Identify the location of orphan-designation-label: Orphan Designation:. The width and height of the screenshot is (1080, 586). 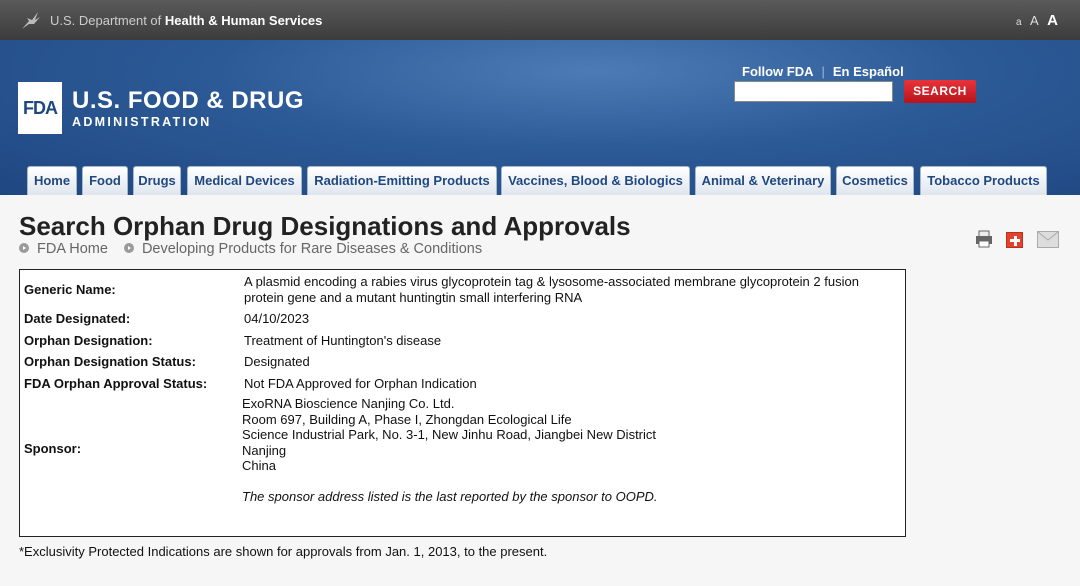
(88, 340).